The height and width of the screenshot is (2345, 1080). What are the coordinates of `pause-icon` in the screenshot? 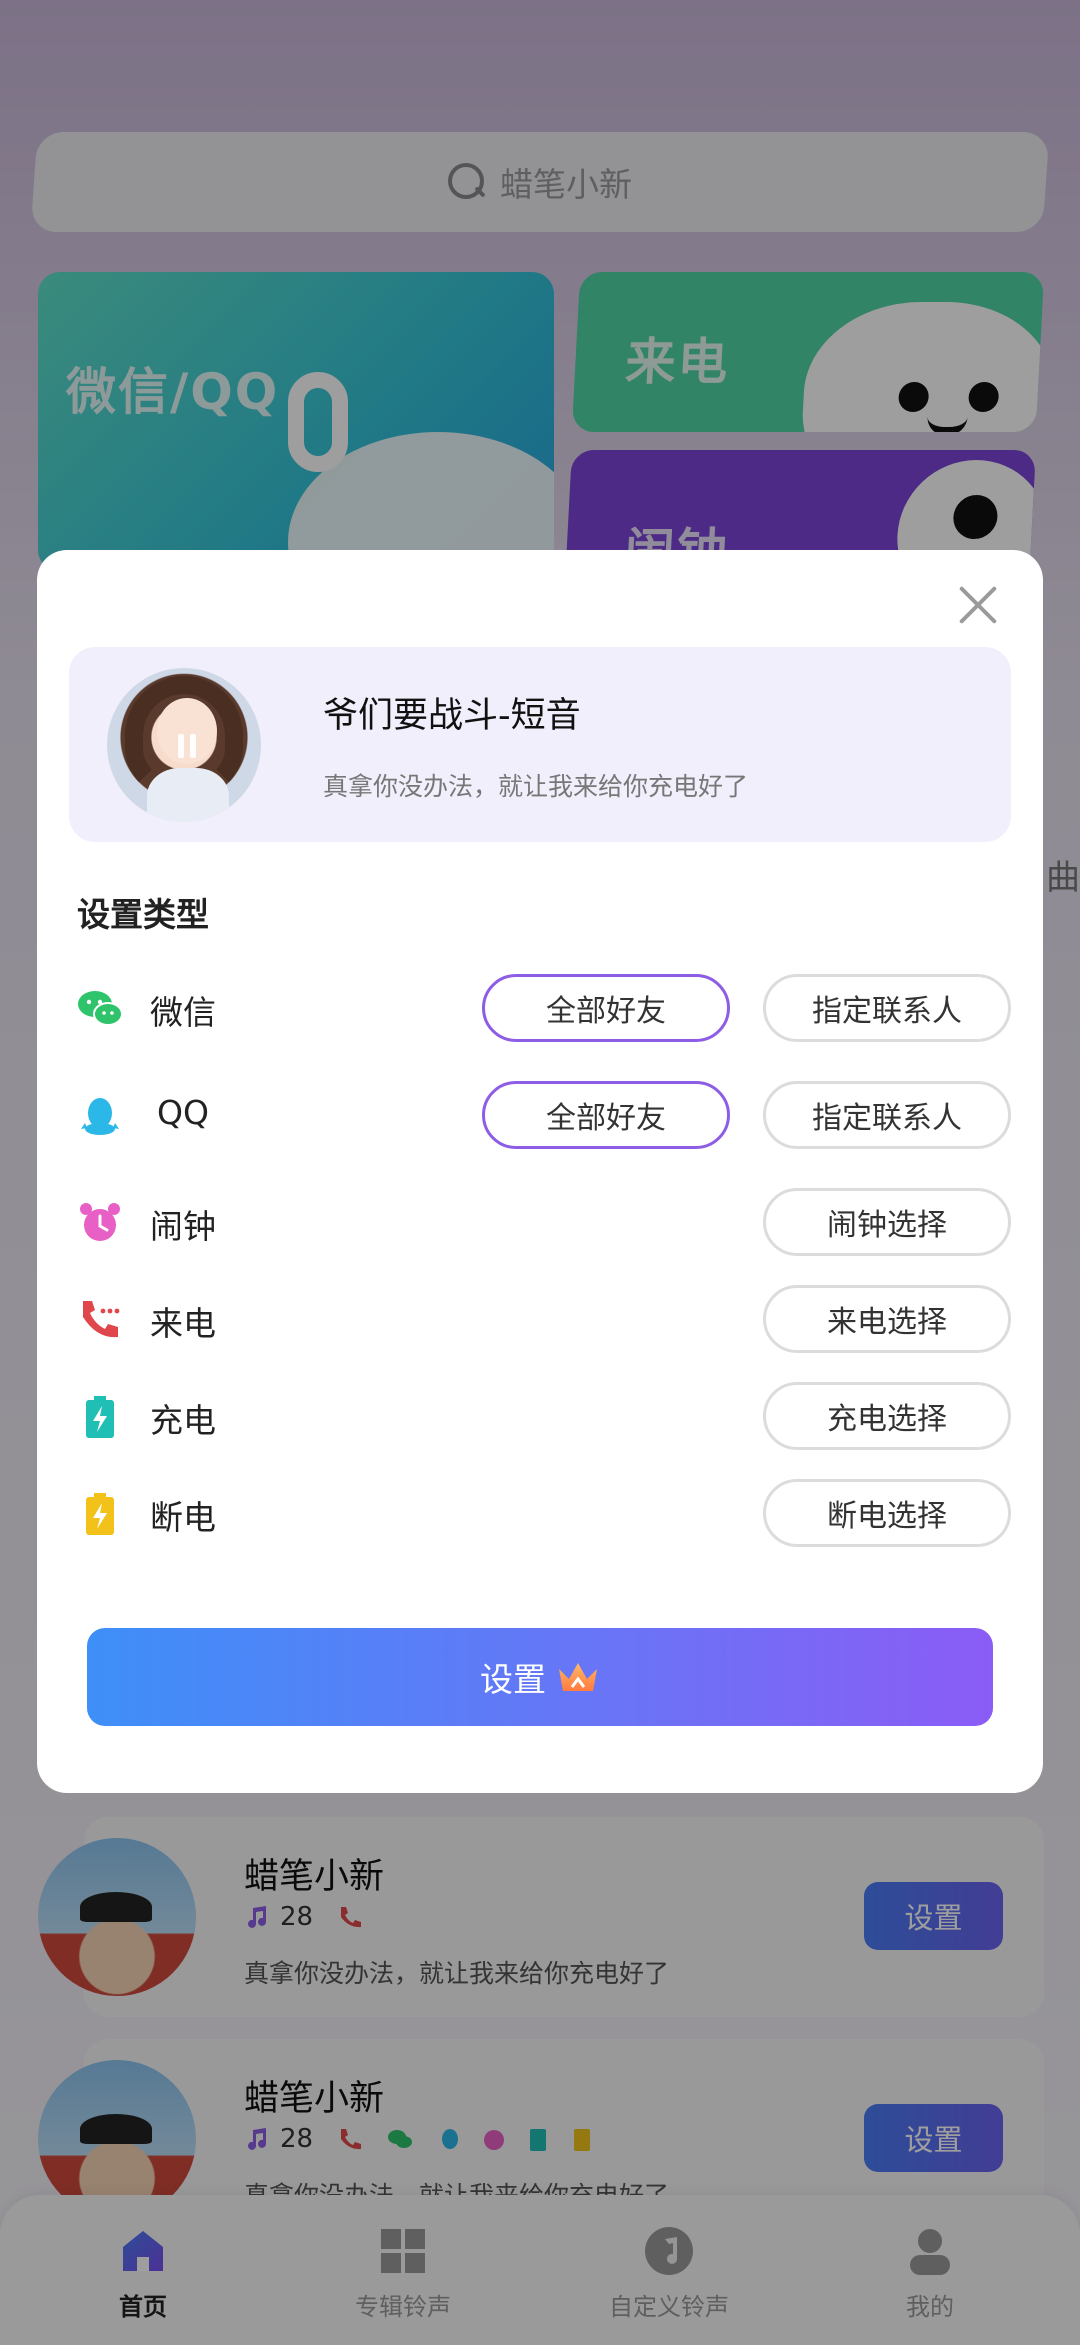 It's located at (187, 746).